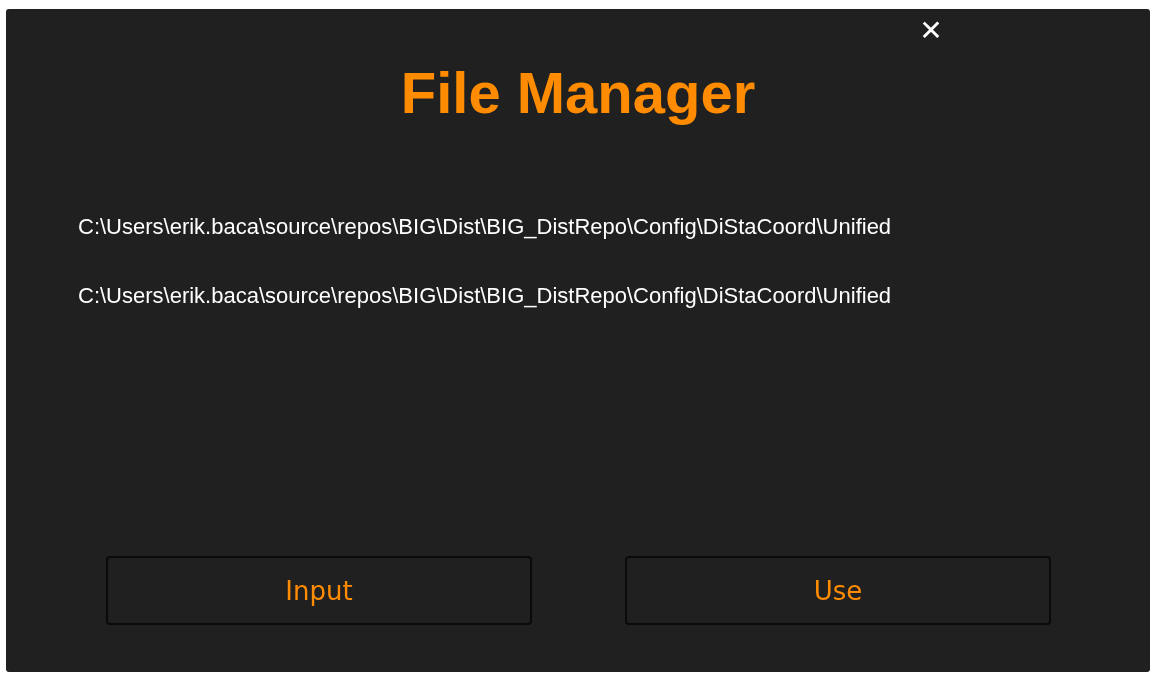  I want to click on window-title: File Manager, so click(578, 93).